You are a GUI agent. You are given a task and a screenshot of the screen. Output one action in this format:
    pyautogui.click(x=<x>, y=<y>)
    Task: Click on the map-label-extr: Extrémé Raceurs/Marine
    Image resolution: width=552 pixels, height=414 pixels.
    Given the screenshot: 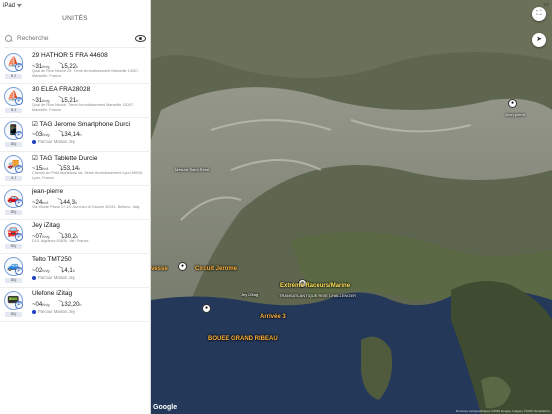 What is the action you would take?
    pyautogui.click(x=315, y=286)
    